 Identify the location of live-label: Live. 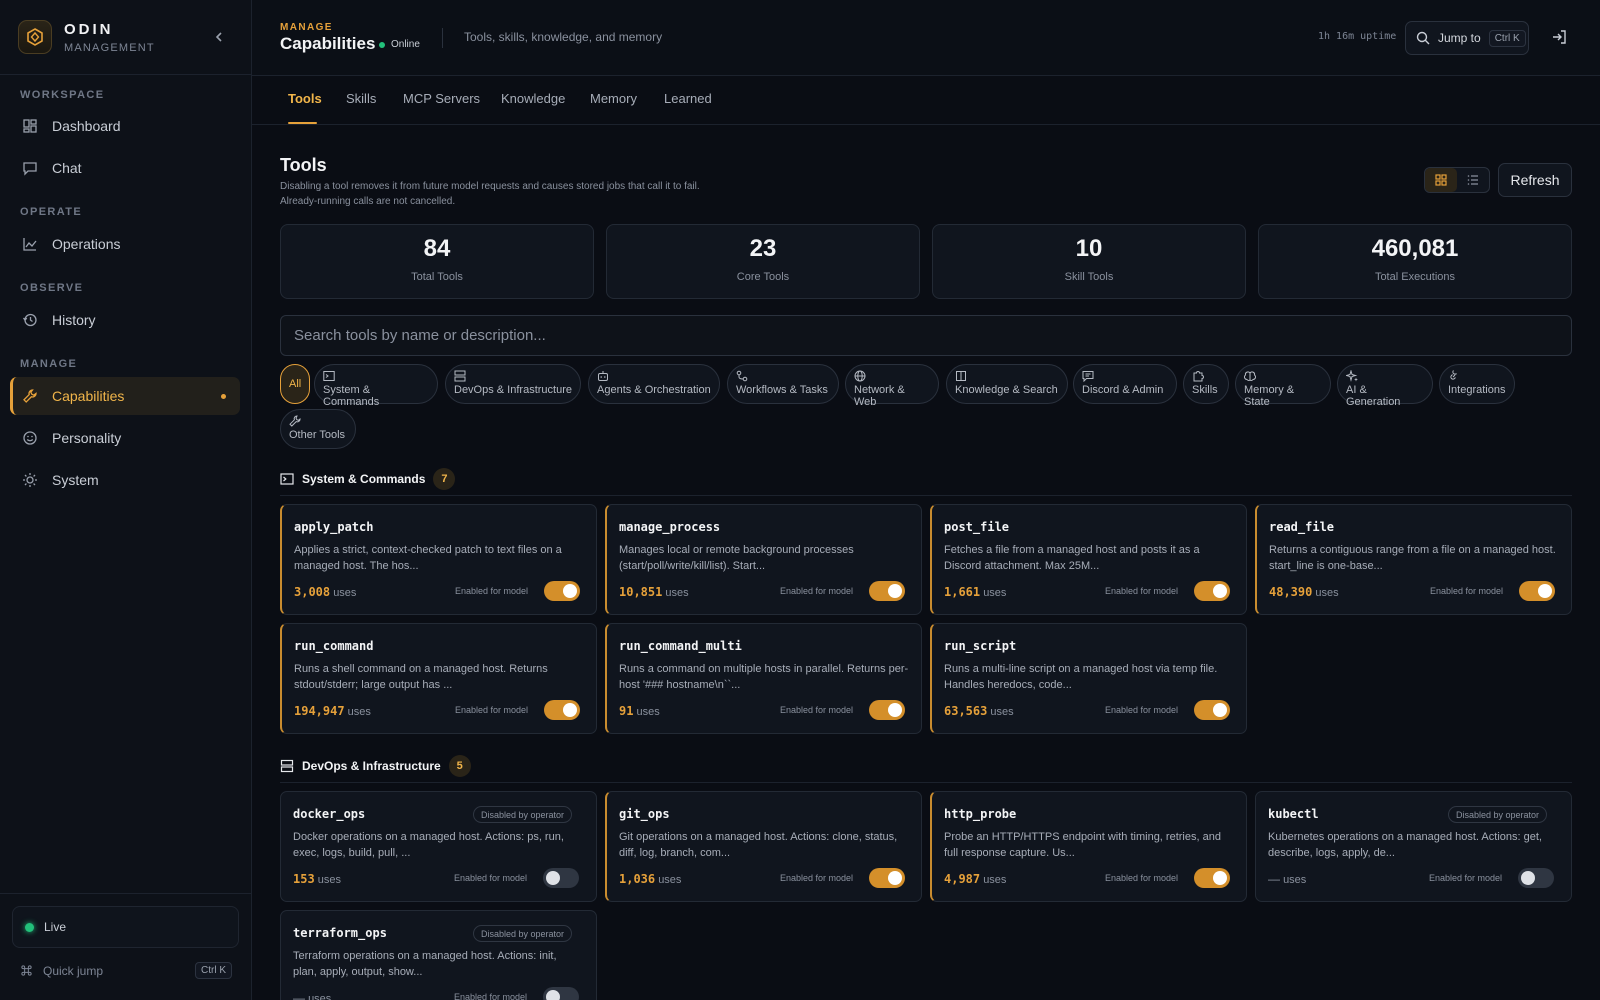
(55, 927).